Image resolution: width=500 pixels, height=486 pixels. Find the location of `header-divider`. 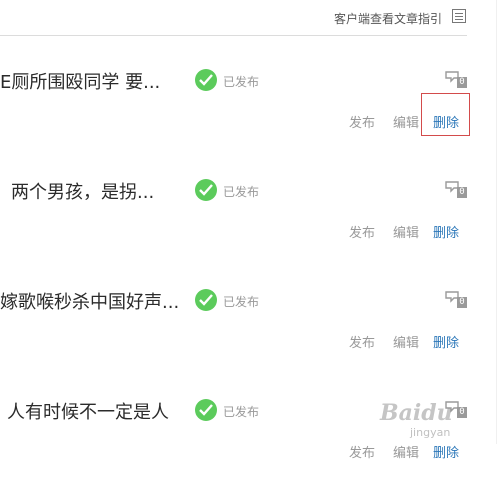

header-divider is located at coordinates (233, 35).